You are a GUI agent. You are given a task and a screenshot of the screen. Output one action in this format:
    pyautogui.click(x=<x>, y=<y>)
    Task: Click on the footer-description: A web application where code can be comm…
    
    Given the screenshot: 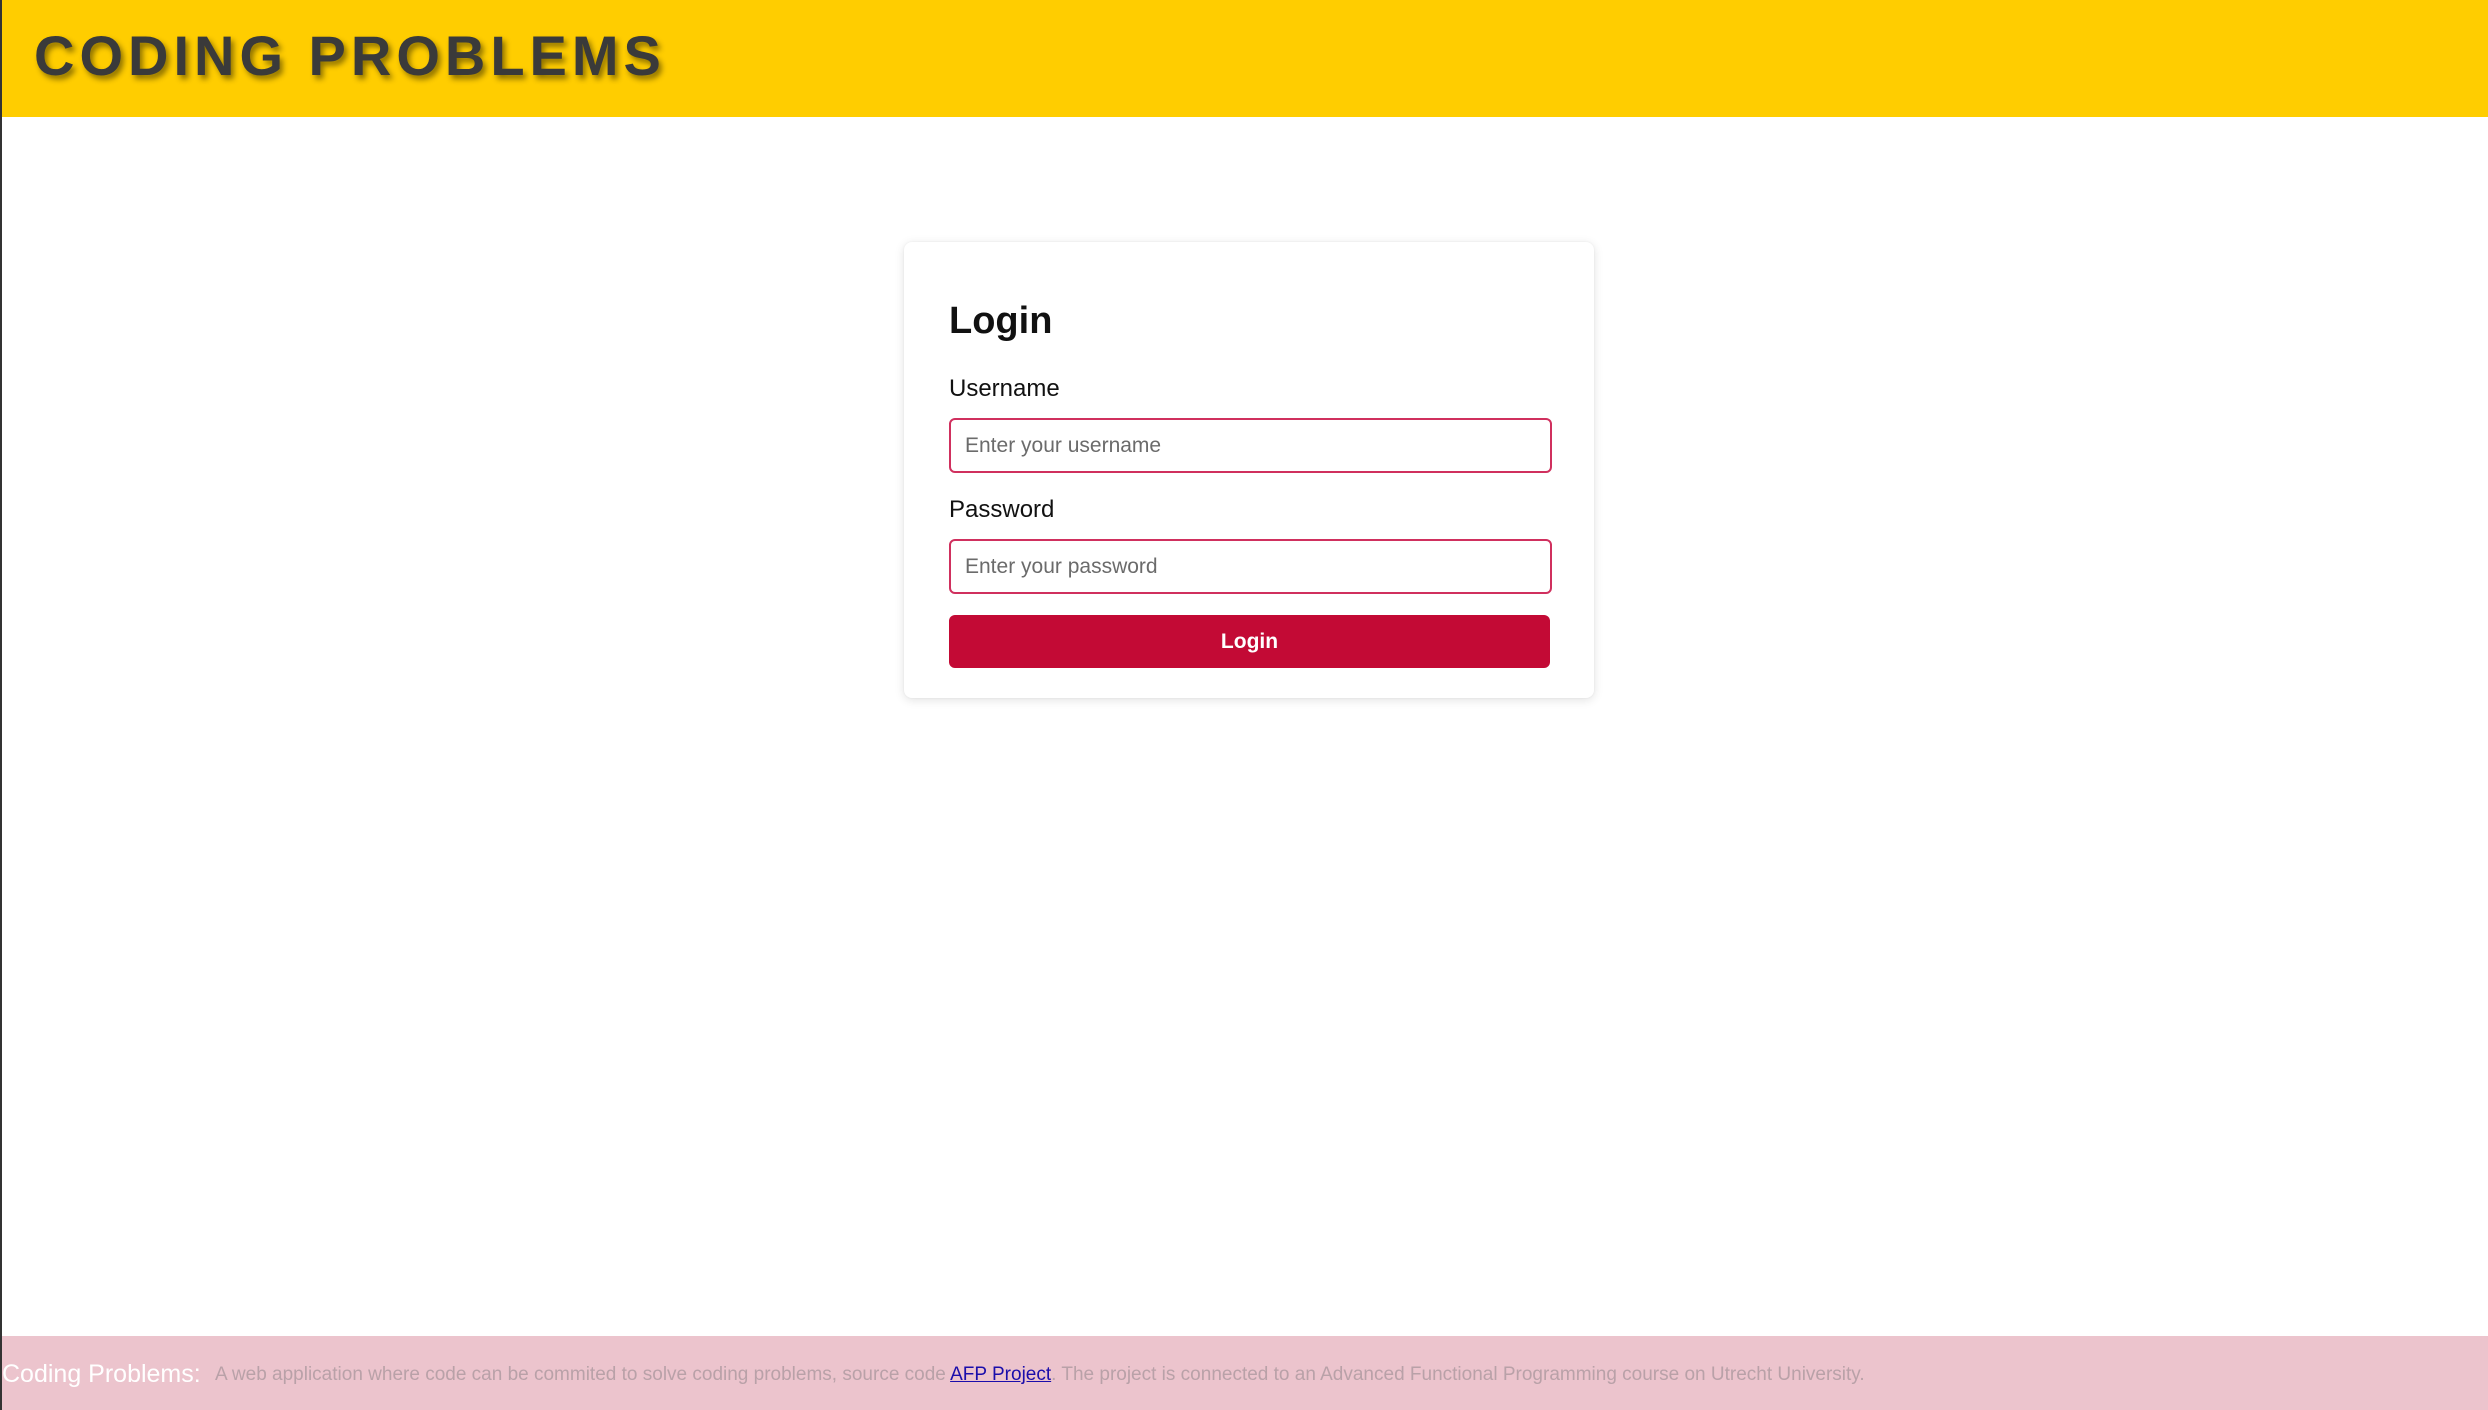 What is the action you would take?
    pyautogui.click(x=1040, y=1375)
    